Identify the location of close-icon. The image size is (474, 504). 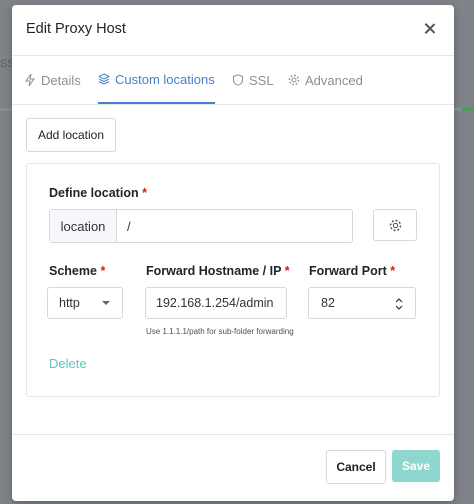
(430, 29).